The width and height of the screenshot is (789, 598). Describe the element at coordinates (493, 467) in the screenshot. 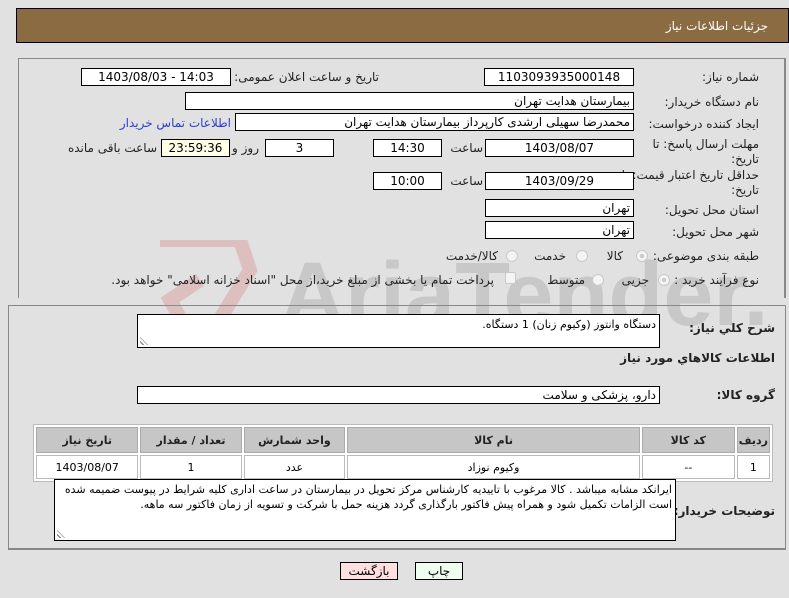

I see `cell-item-name: وکیوم نوزاد` at that location.